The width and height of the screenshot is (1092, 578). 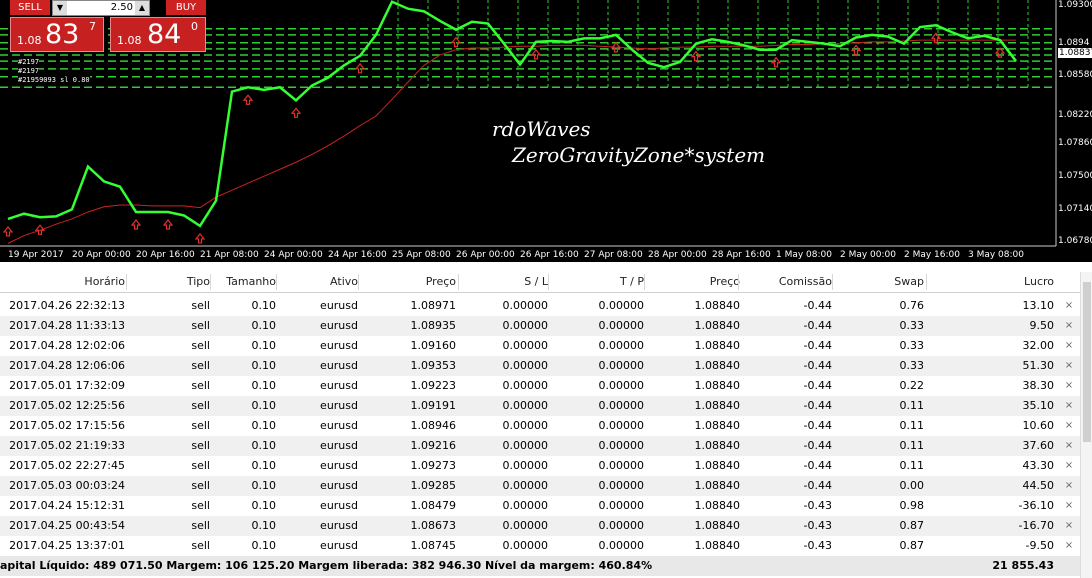 I want to click on cell-profit: -36.10, so click(x=1036, y=505).